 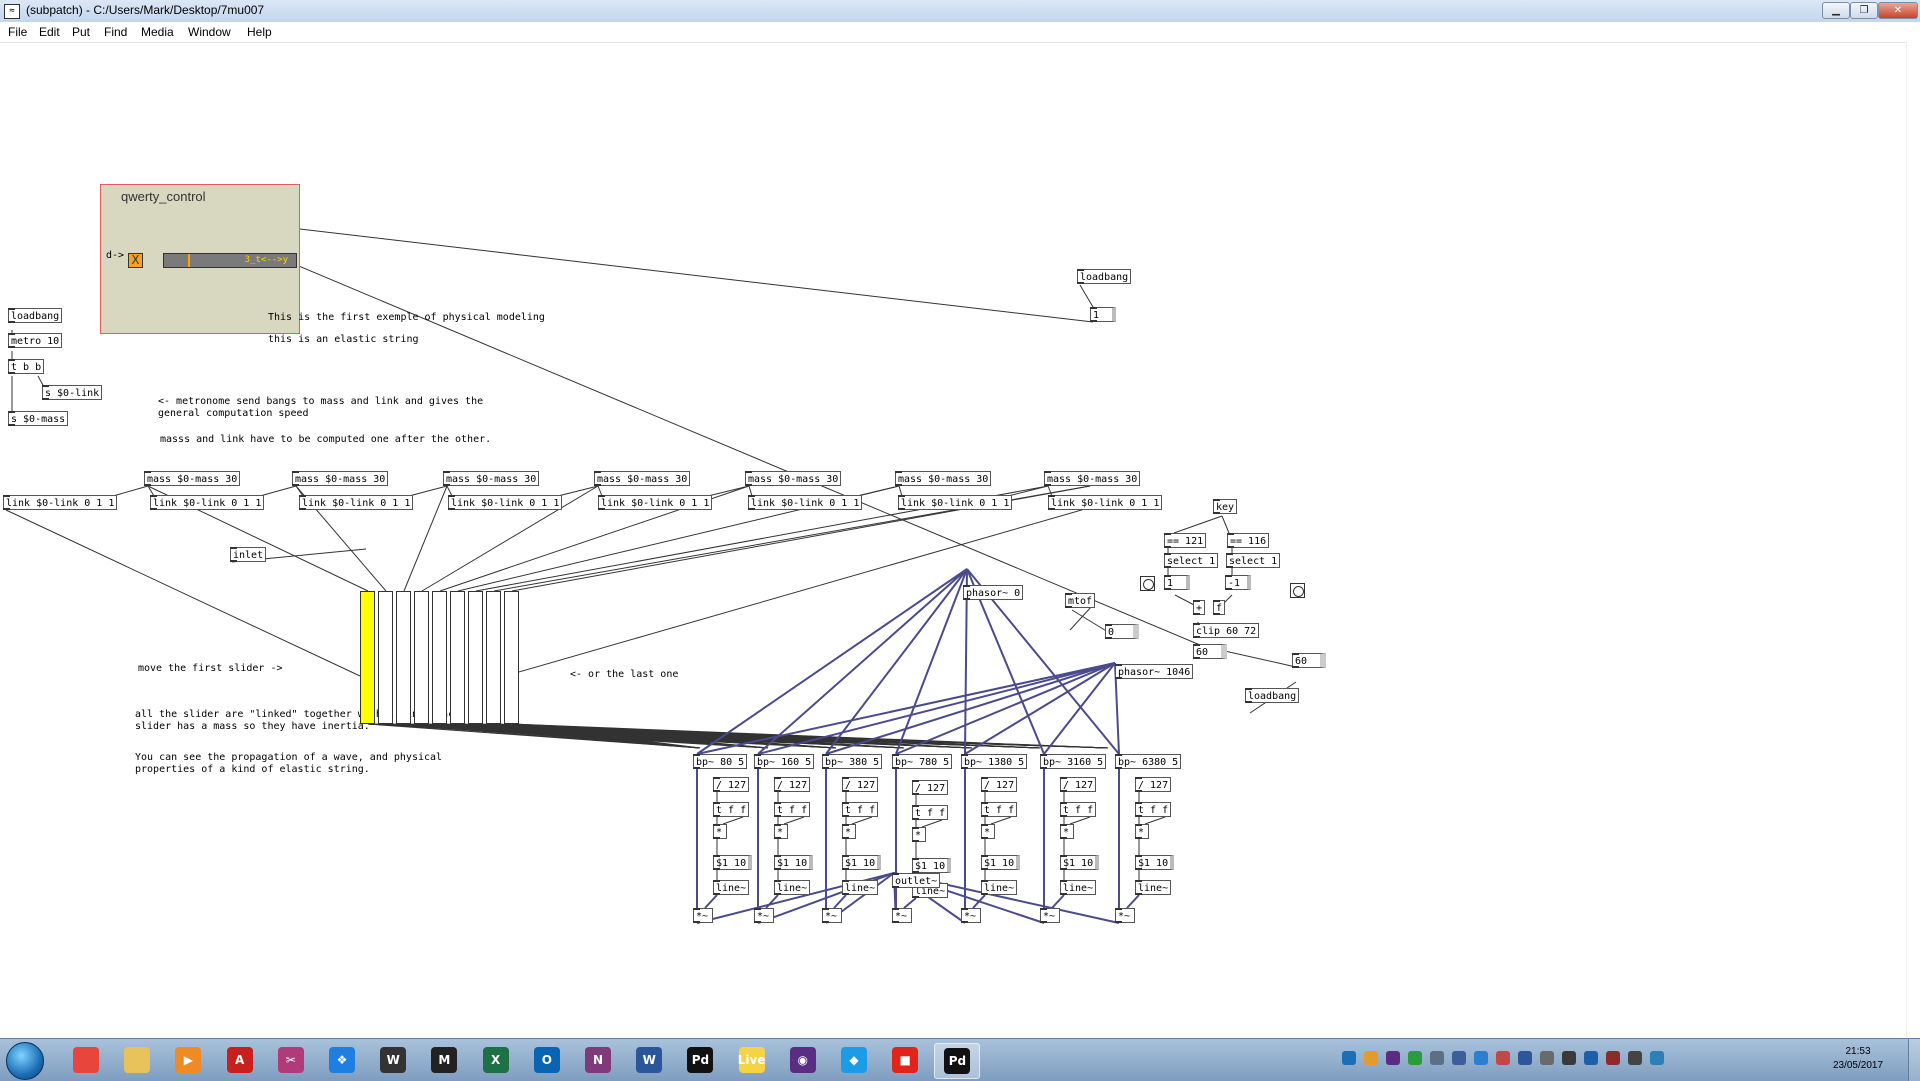 What do you see at coordinates (1238, 582) in the screenshot?
I see `message-box: -1` at bounding box center [1238, 582].